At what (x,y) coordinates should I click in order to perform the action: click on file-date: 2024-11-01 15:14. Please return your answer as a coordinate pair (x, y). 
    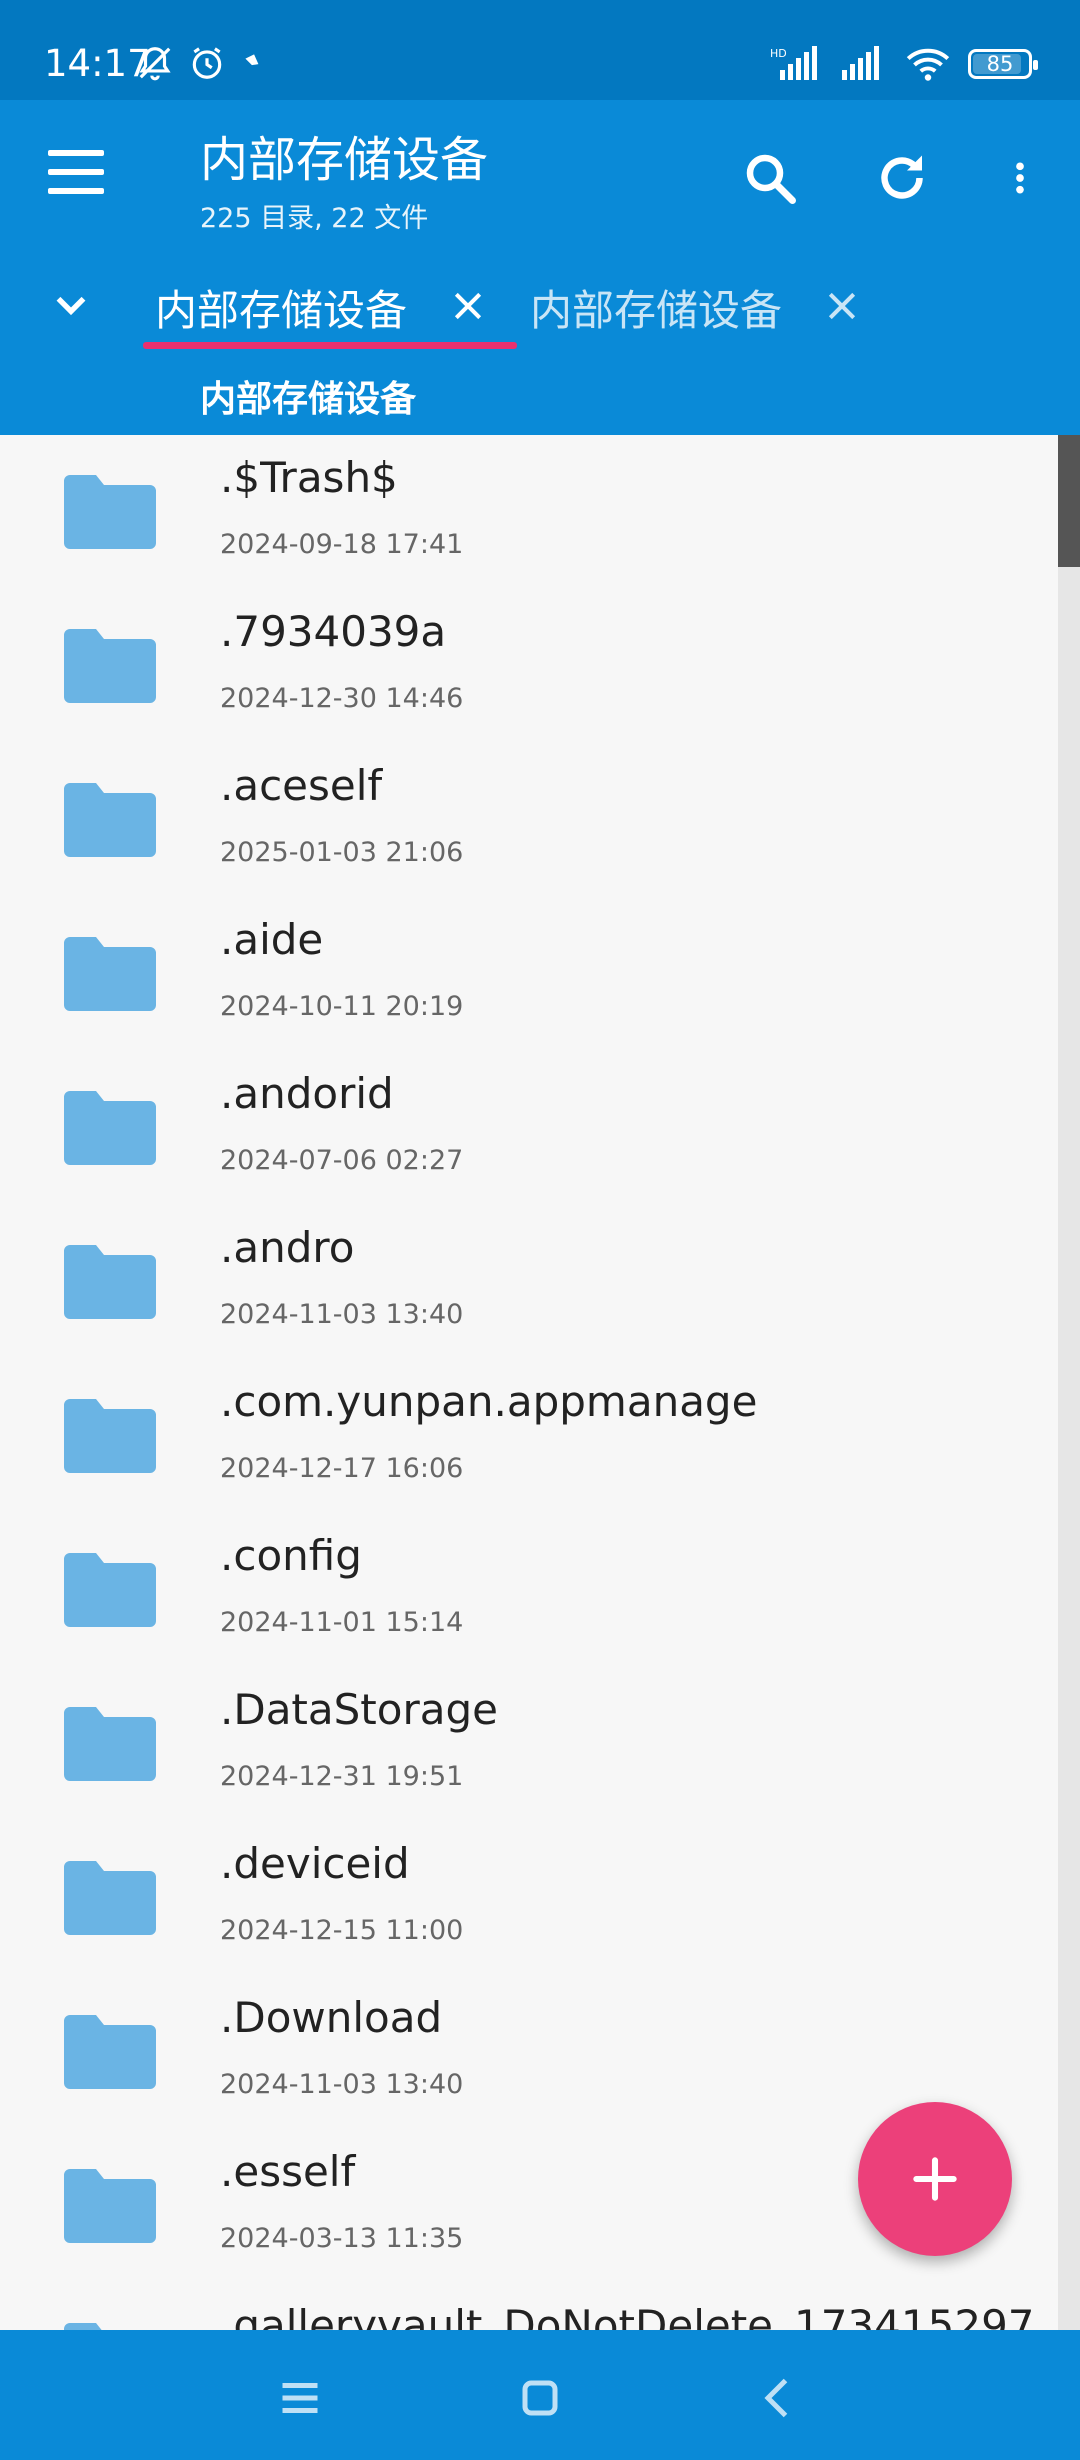
    Looking at the image, I should click on (342, 1622).